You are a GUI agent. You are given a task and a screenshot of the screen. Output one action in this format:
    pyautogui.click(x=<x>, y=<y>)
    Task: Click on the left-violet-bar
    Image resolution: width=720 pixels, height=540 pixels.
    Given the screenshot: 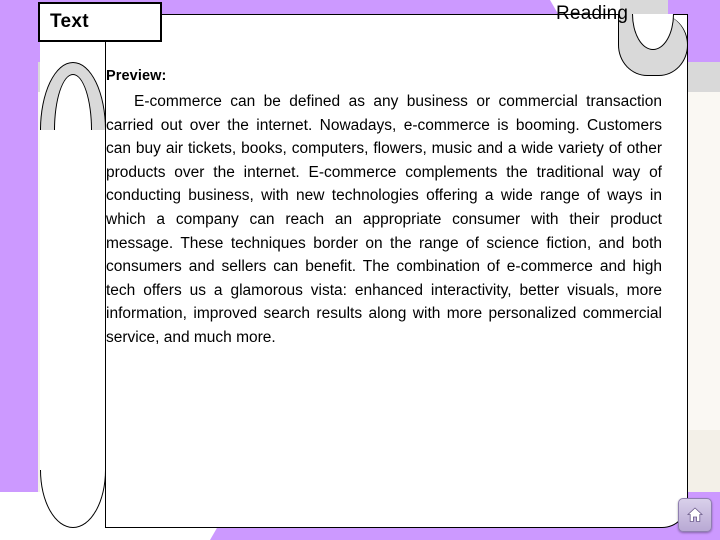 What is the action you would take?
    pyautogui.click(x=19, y=270)
    